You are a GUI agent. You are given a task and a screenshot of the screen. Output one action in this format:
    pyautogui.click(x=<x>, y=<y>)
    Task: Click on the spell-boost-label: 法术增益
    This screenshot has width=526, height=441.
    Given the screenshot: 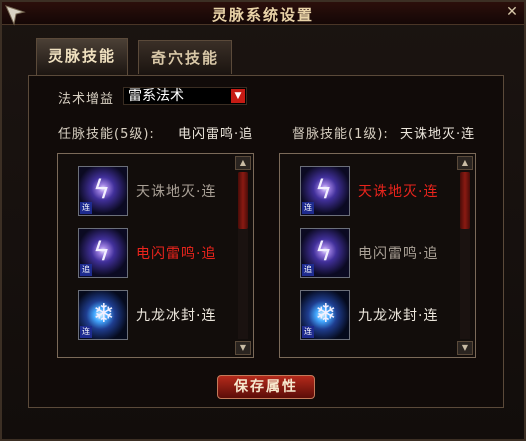 What is the action you would take?
    pyautogui.click(x=86, y=99)
    